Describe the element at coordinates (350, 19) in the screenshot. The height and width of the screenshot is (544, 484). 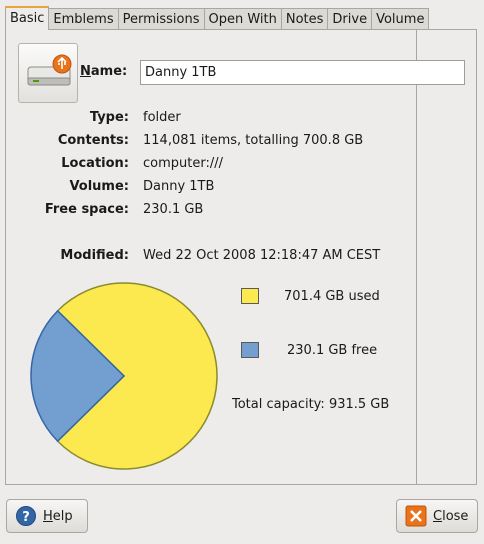
I see `tab-drive: Drive` at that location.